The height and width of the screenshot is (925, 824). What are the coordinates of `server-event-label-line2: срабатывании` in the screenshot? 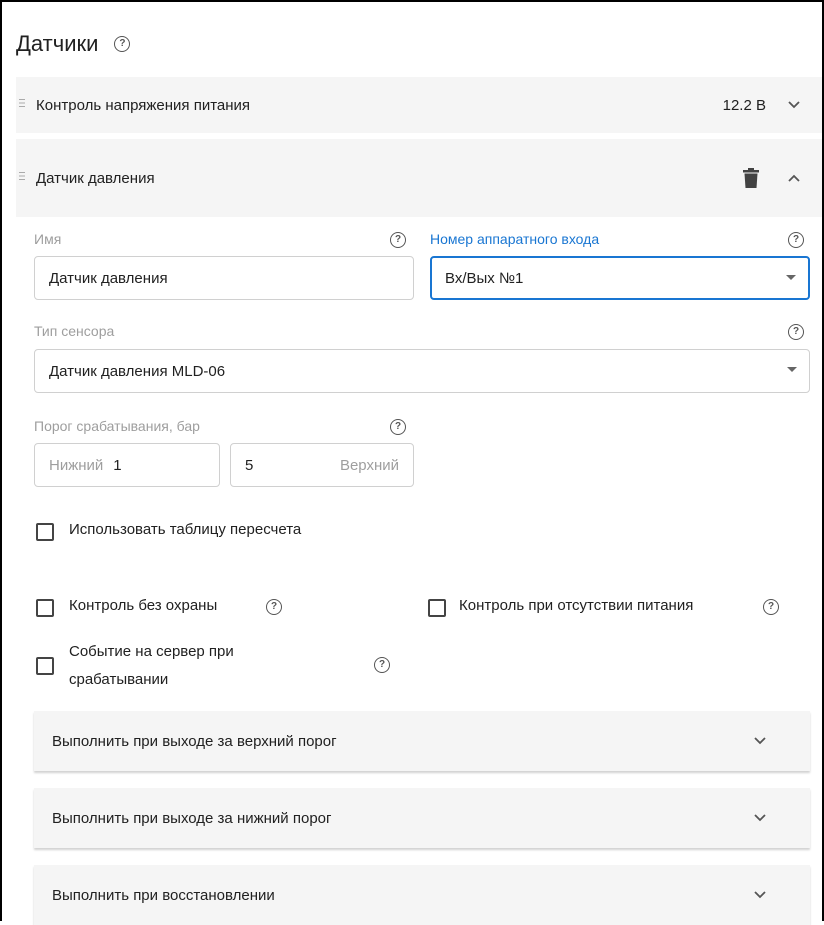 It's located at (119, 679).